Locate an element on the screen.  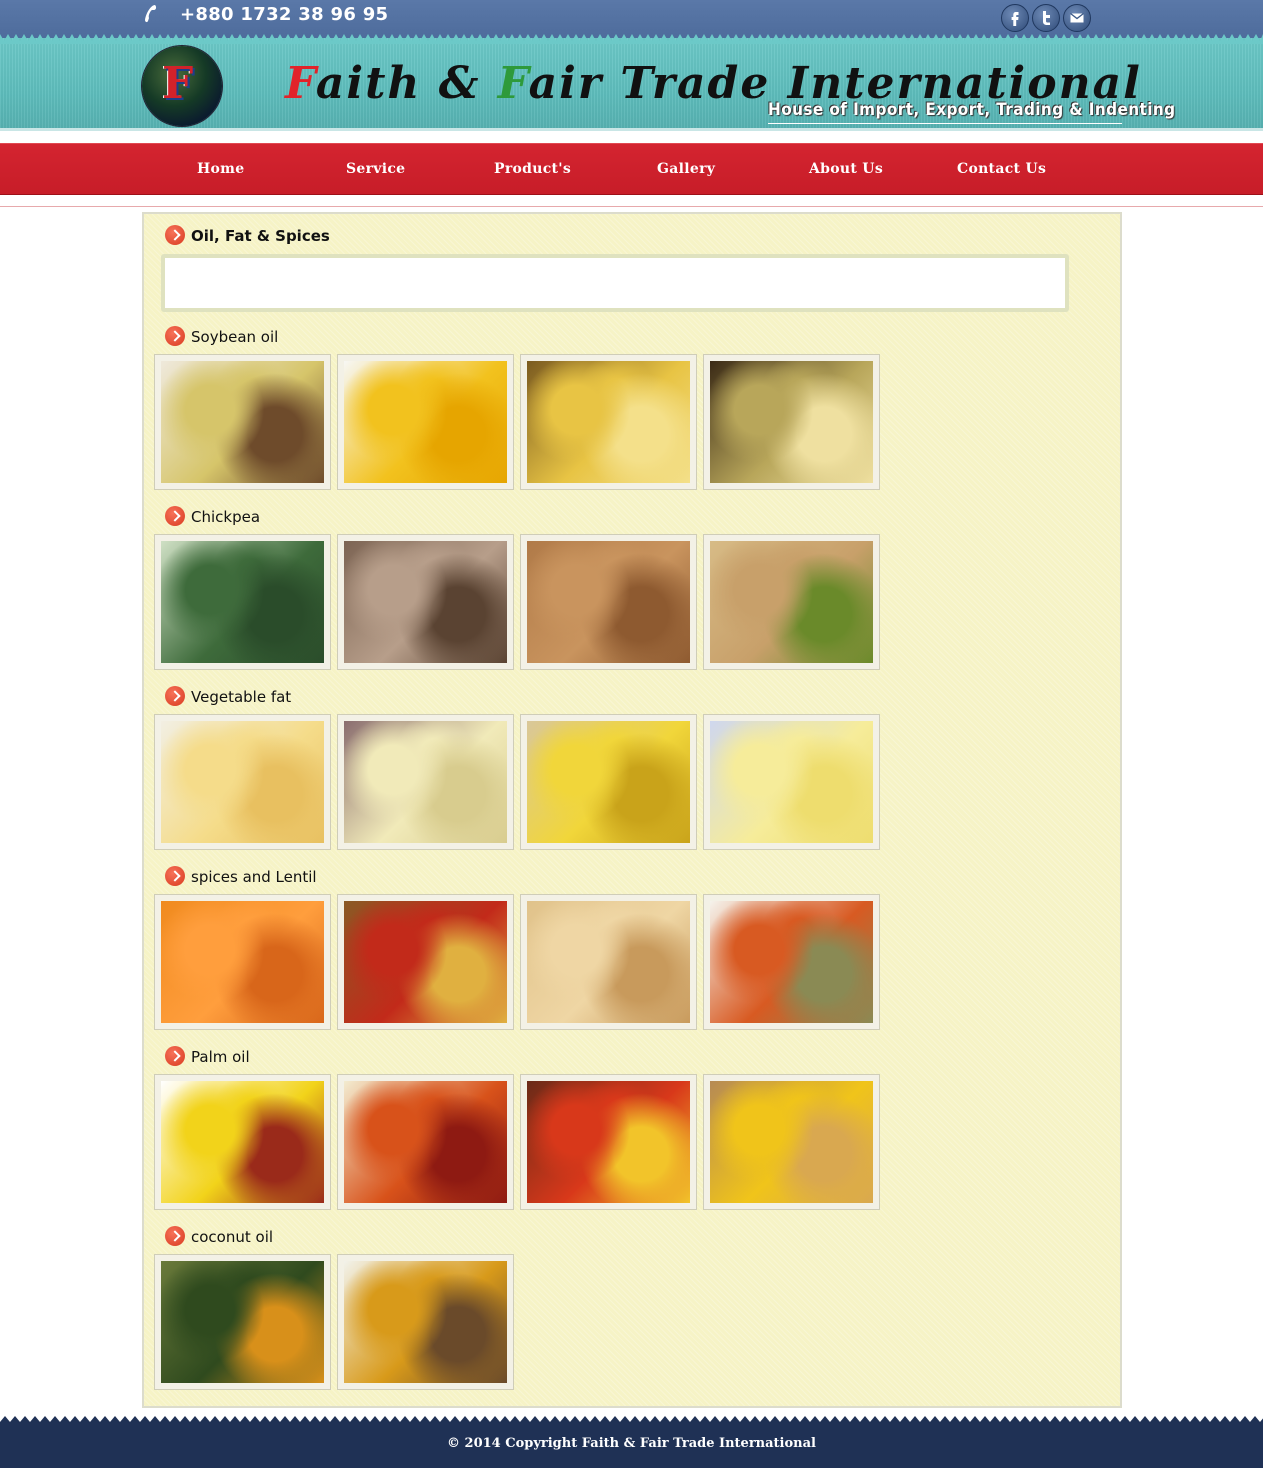
section-title: Soybean oil is located at coordinates (235, 337).